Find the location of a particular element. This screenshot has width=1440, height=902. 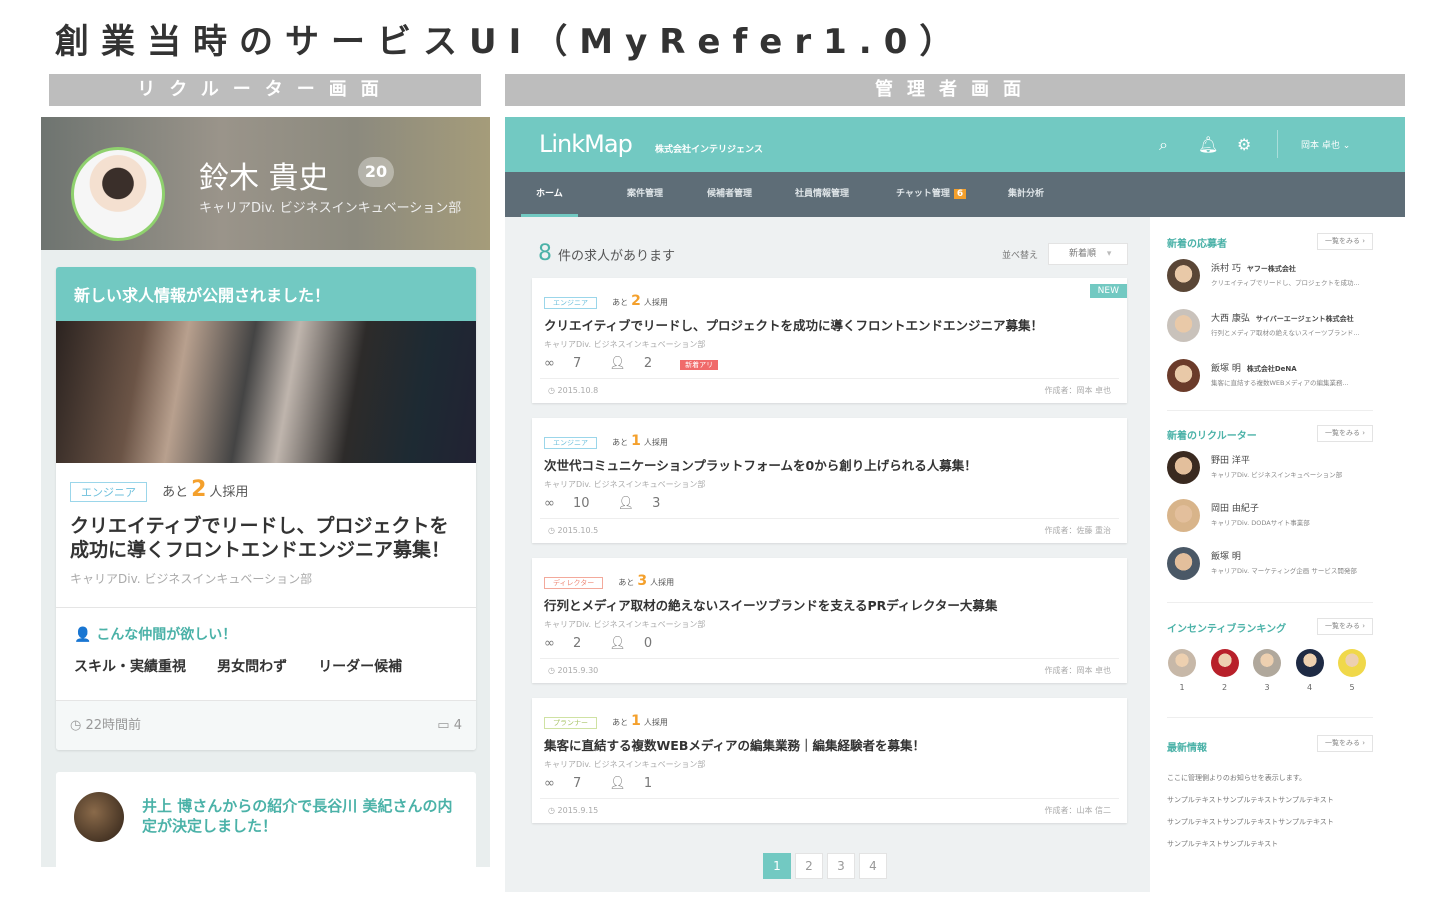

ranking-item: 5 is located at coordinates (1352, 670).